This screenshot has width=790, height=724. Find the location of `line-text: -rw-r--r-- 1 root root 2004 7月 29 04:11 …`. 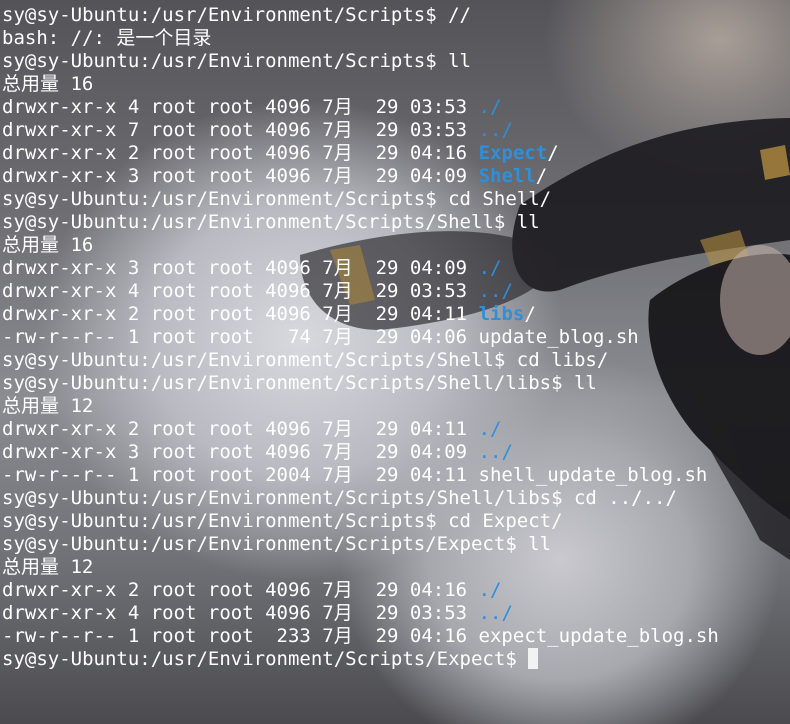

line-text: -rw-r--r-- 1 root root 2004 7月 29 04:11 … is located at coordinates (355, 475).